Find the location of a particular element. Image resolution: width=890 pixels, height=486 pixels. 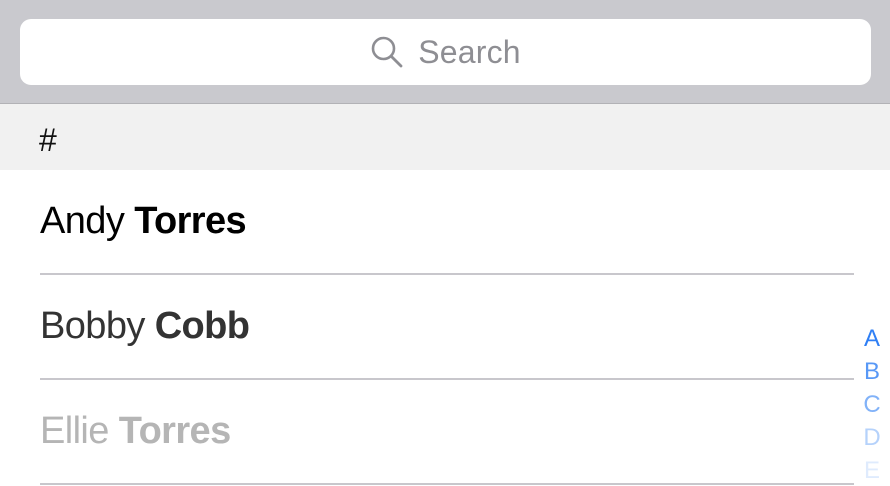

search-input: Search is located at coordinates (445, 52).